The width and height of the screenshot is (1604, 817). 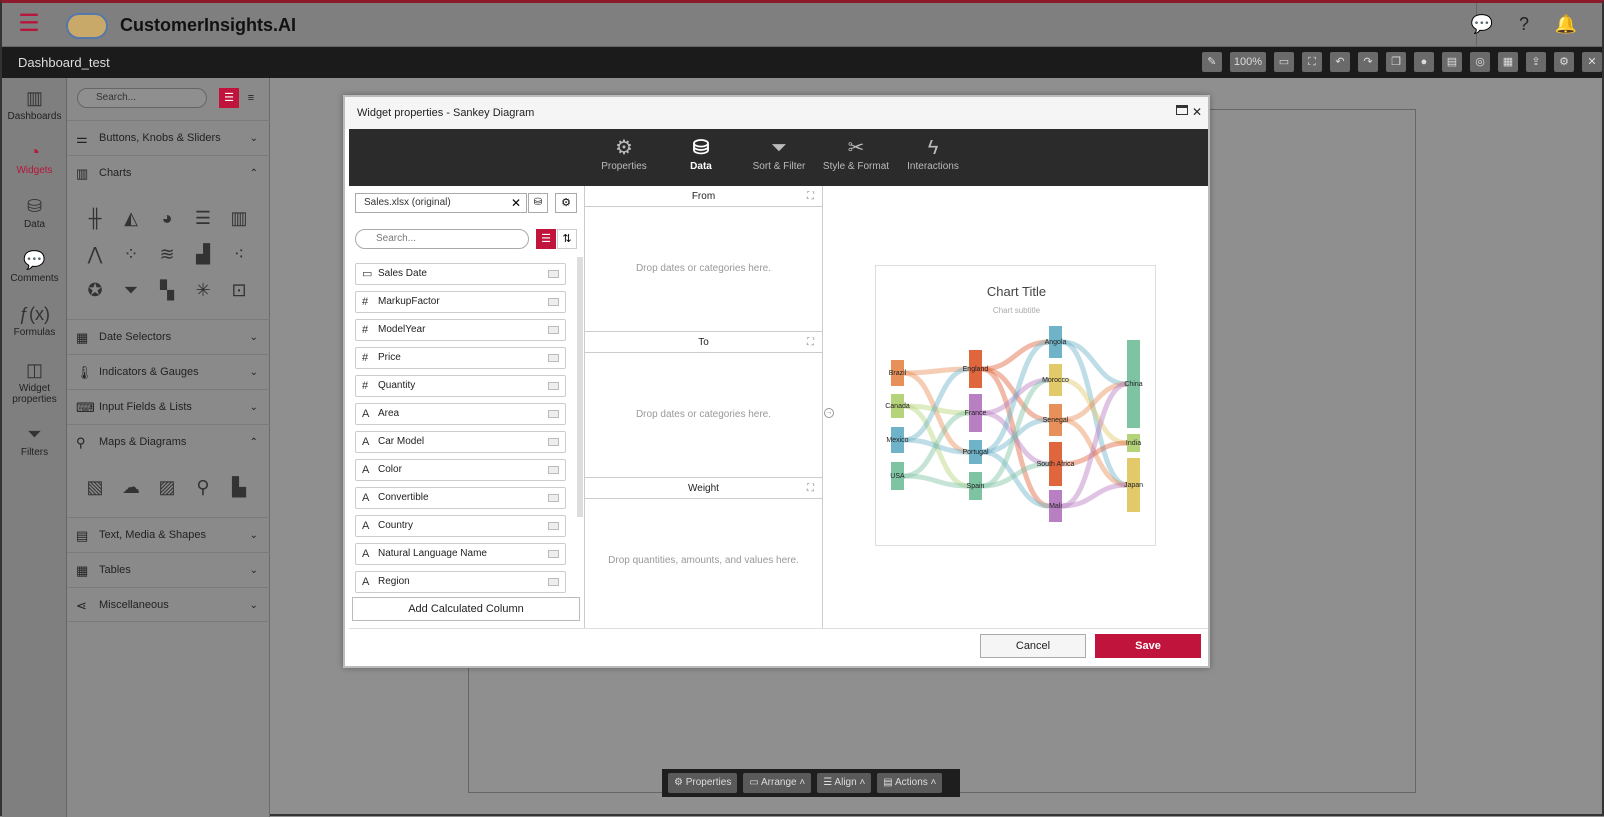 What do you see at coordinates (131, 254) in the screenshot?
I see `scatter-chart-icon: ⁘` at bounding box center [131, 254].